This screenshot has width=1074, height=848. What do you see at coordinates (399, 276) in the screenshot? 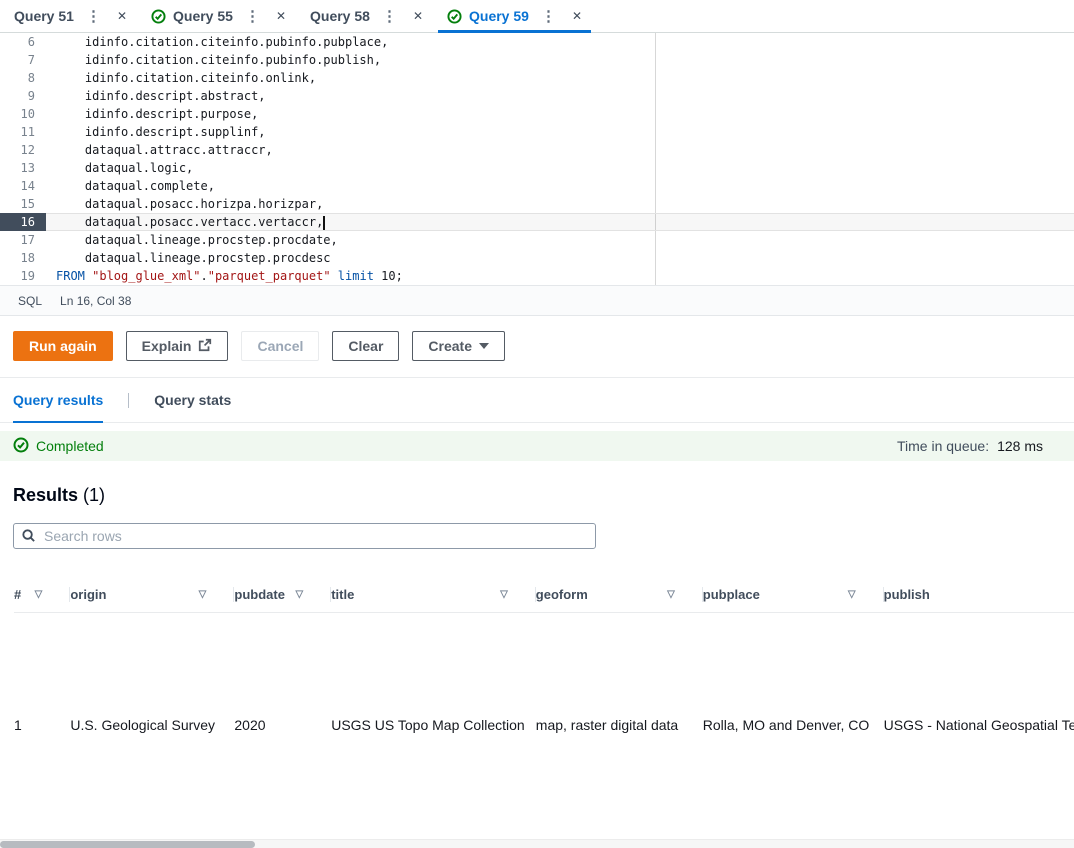
I see `code-token: ;` at bounding box center [399, 276].